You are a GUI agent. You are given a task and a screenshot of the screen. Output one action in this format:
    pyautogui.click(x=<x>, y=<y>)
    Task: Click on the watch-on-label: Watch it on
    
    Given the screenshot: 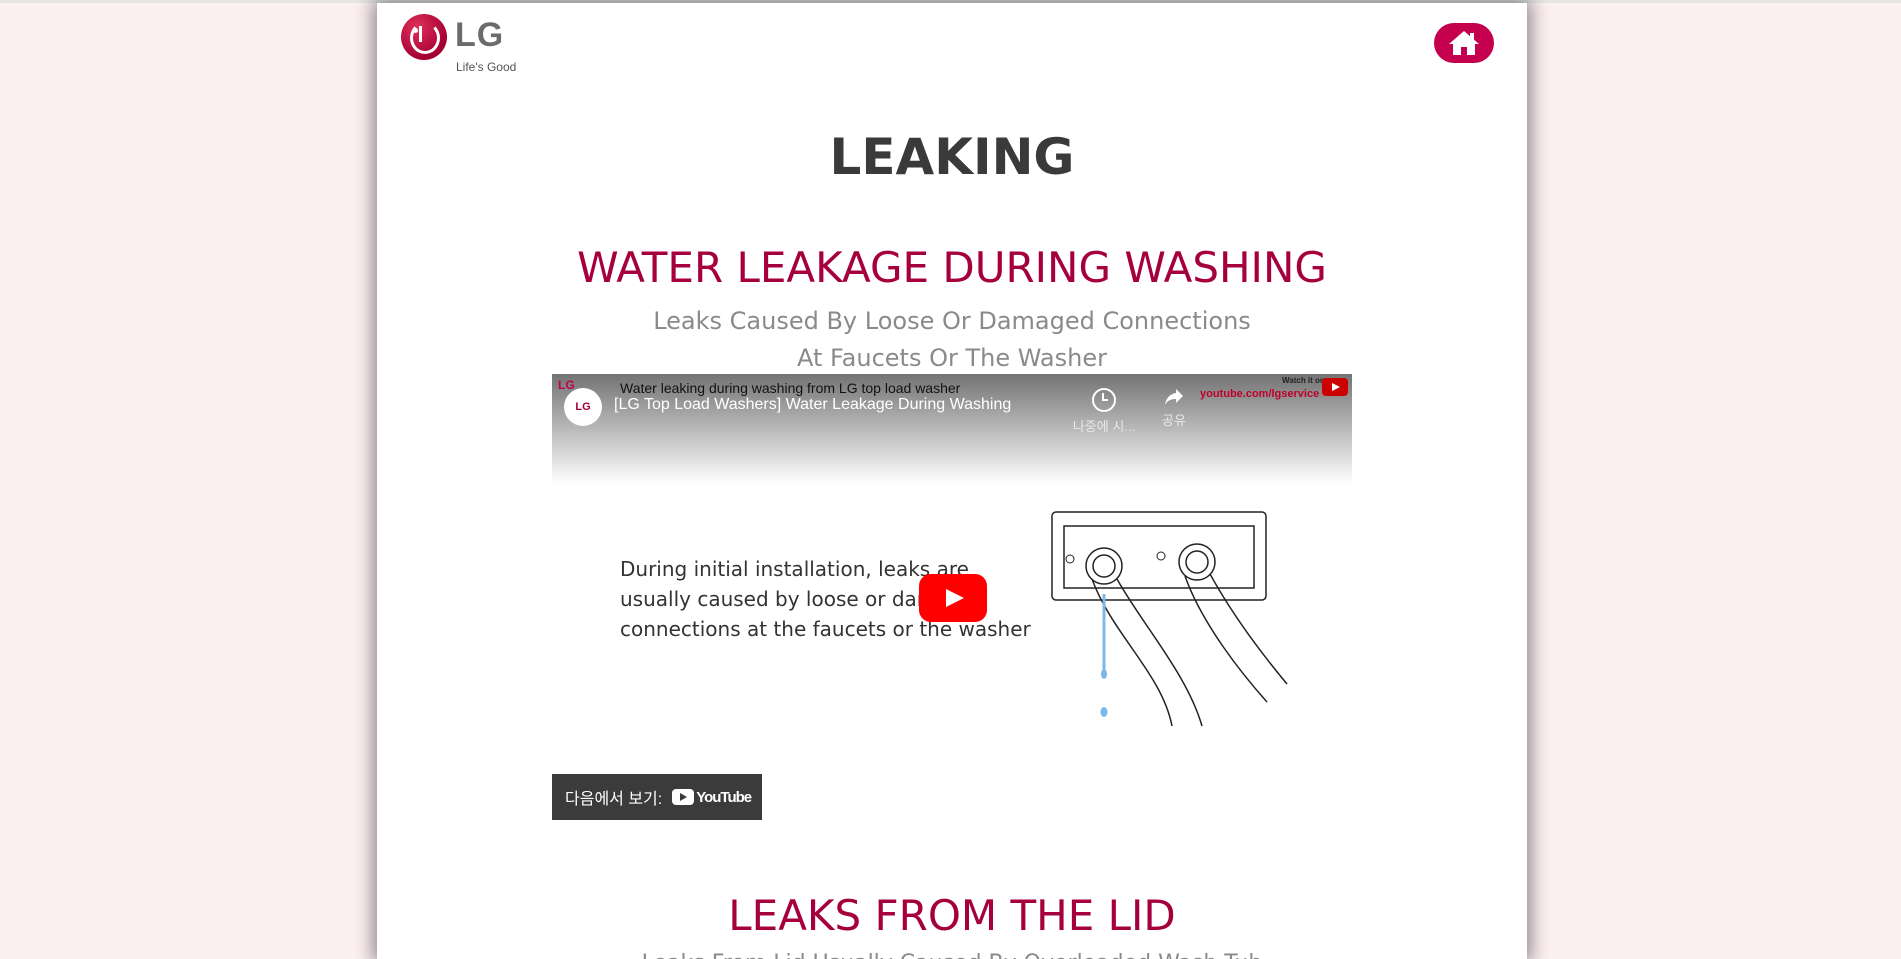 What is the action you would take?
    pyautogui.click(x=1303, y=380)
    